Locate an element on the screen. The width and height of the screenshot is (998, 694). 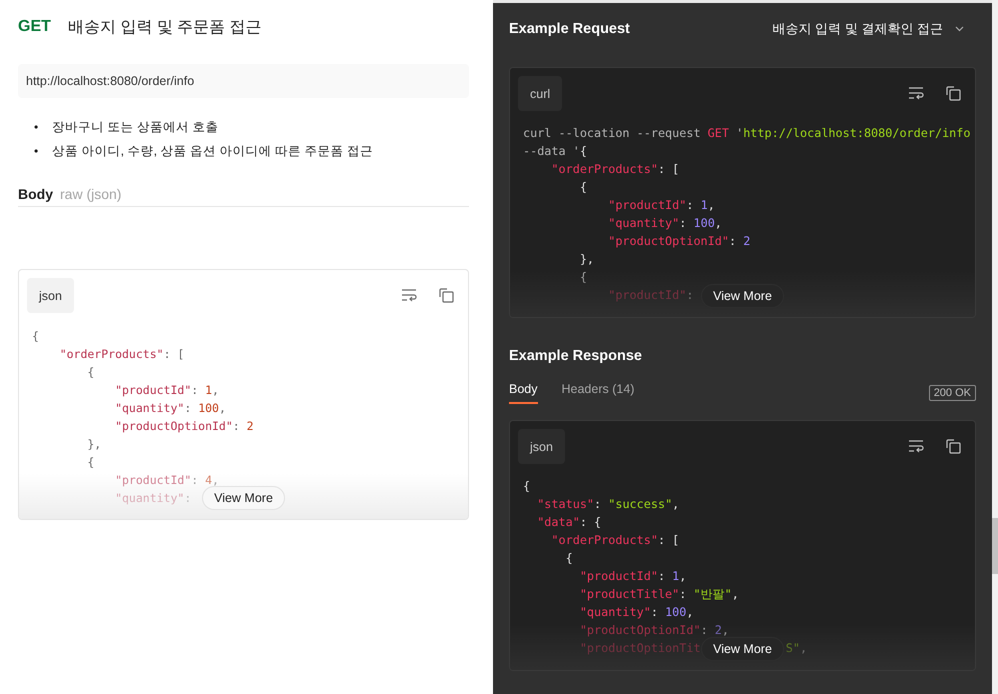
section-heading: Example Request is located at coordinates (569, 29).